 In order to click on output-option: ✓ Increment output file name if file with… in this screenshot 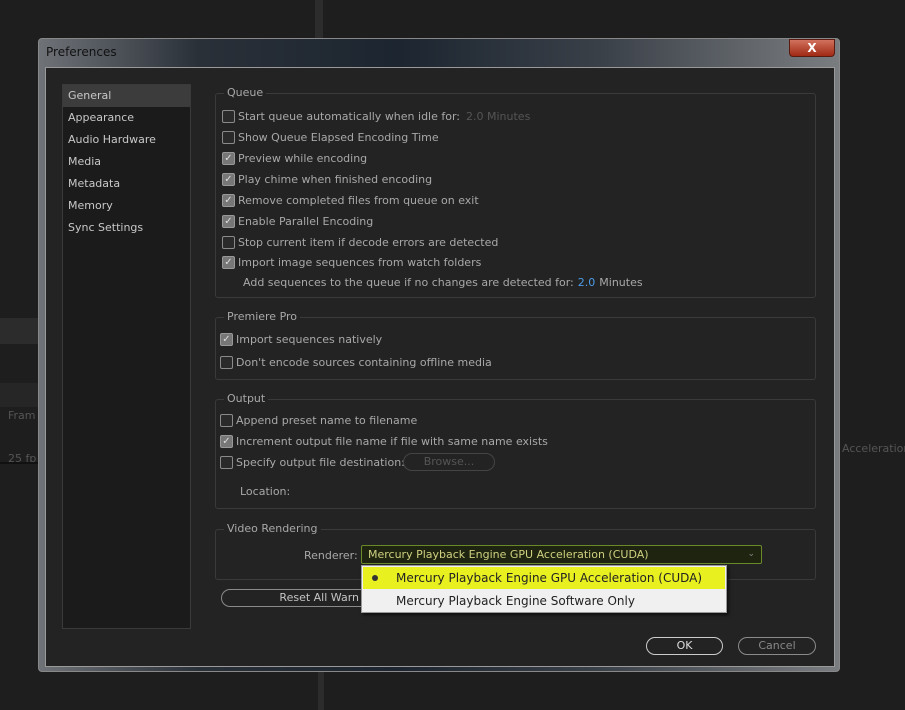, I will do `click(384, 441)`.